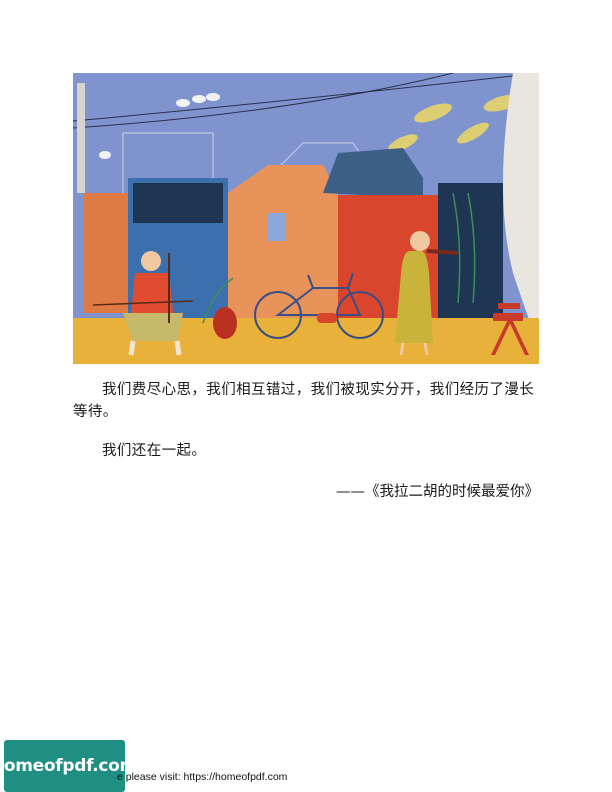 The image size is (612, 792). Describe the element at coordinates (68, 766) in the screenshot. I see `site-logo: homeofpdf.com` at that location.